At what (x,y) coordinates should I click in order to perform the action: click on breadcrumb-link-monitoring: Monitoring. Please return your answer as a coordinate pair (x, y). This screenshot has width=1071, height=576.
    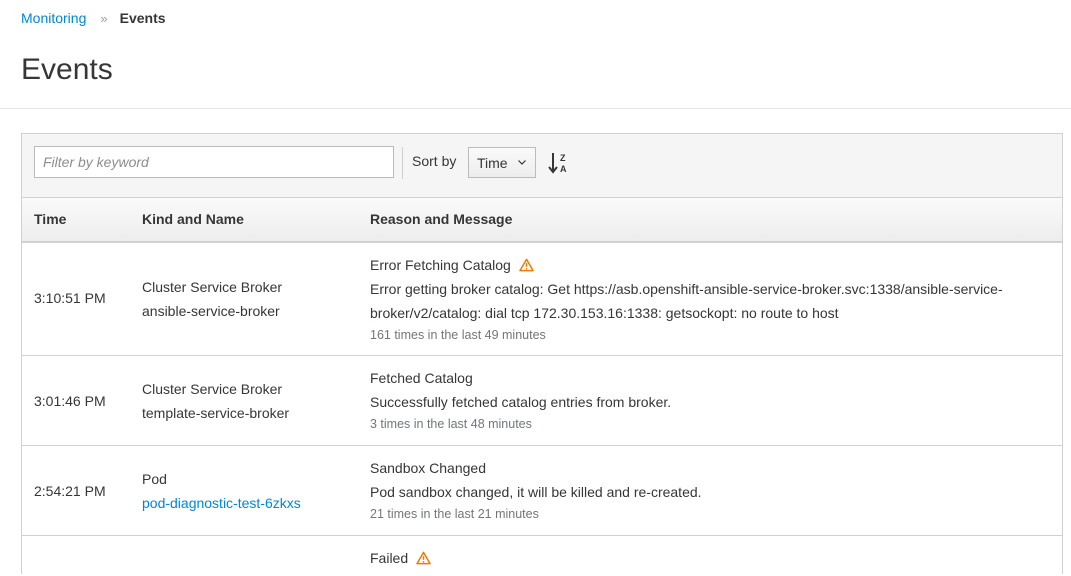
    Looking at the image, I should click on (53, 18).